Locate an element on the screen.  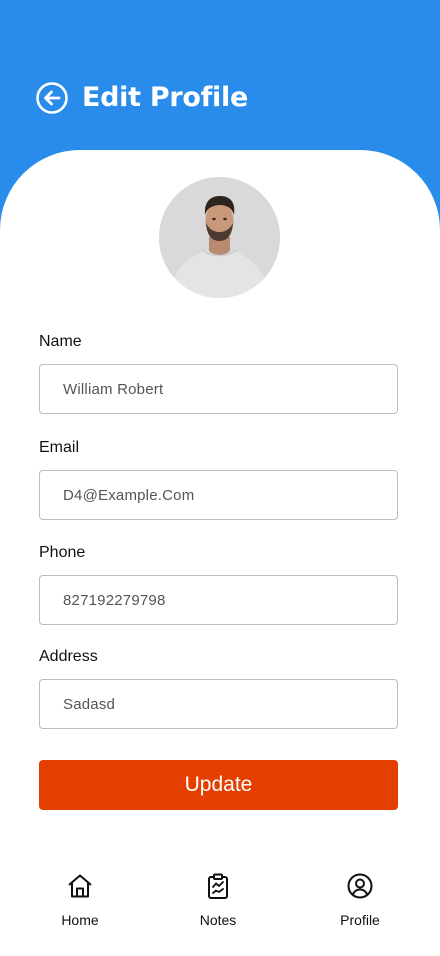
avatar is located at coordinates (219, 237).